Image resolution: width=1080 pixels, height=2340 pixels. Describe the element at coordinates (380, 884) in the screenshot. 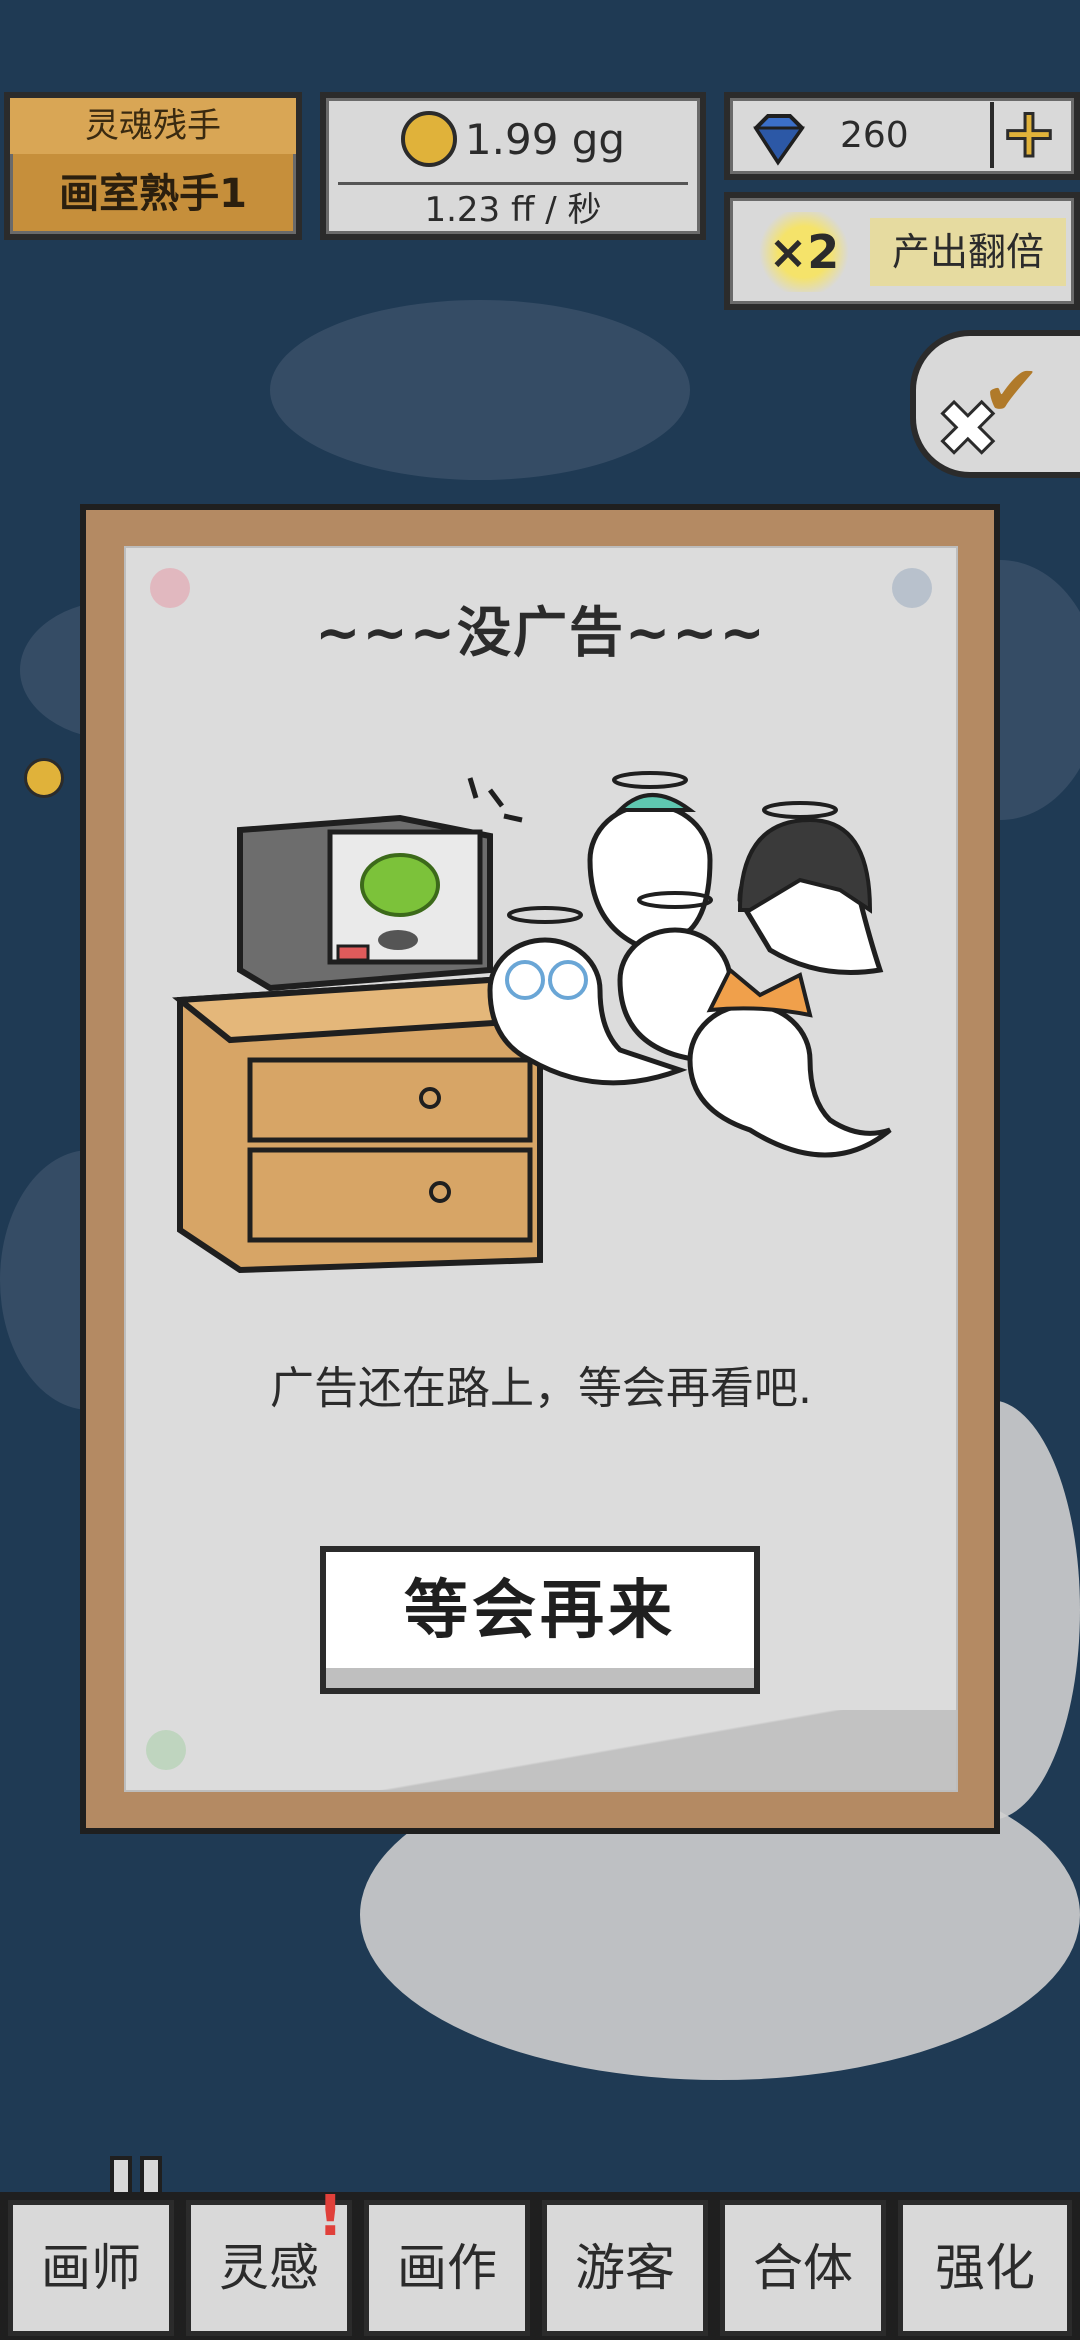

I see `tv-icon` at that location.